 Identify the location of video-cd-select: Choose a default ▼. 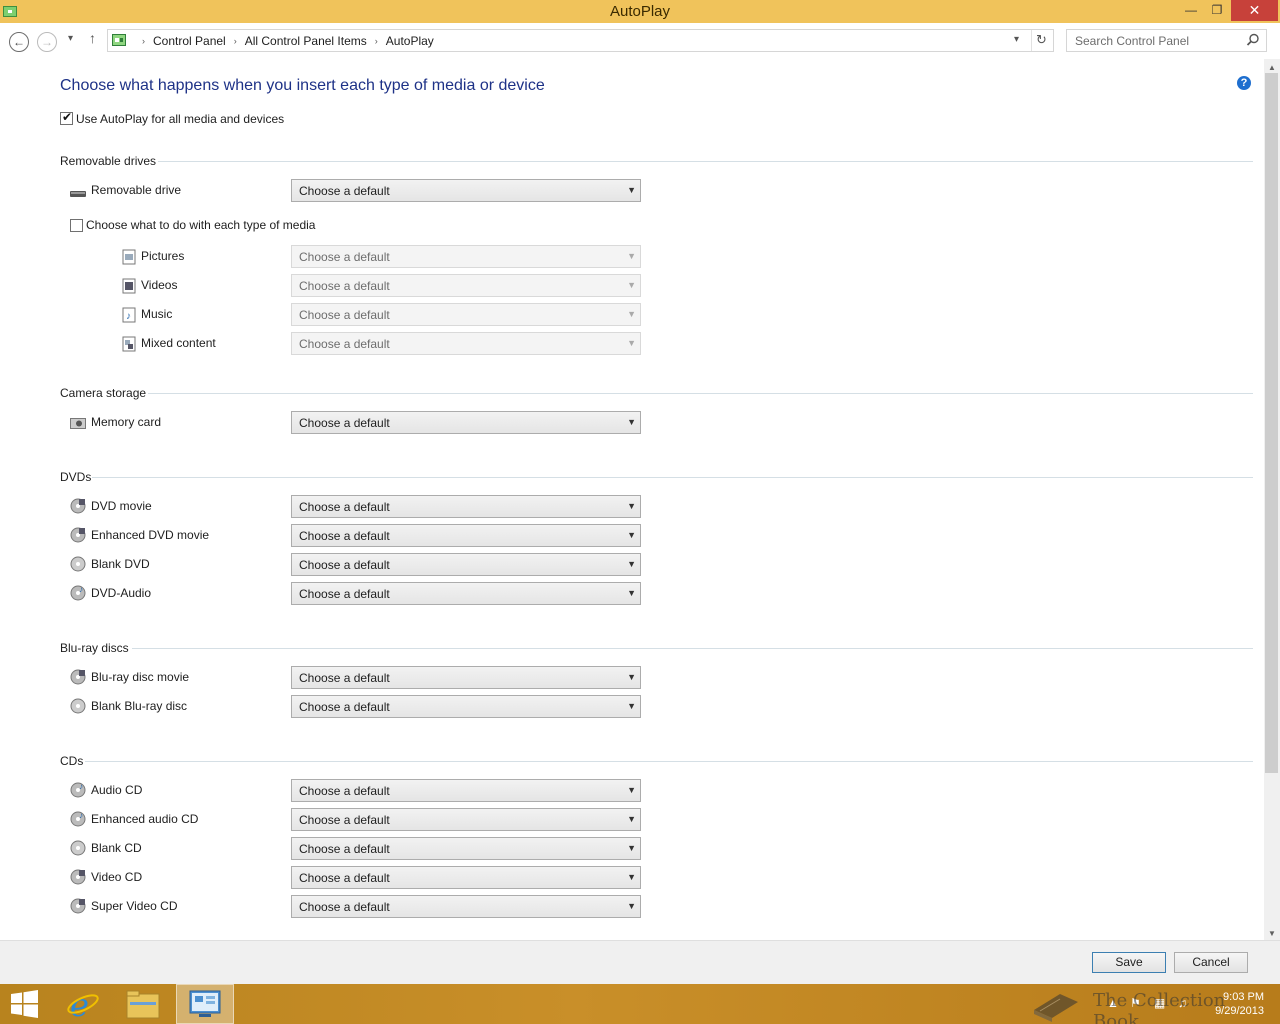
(466, 877).